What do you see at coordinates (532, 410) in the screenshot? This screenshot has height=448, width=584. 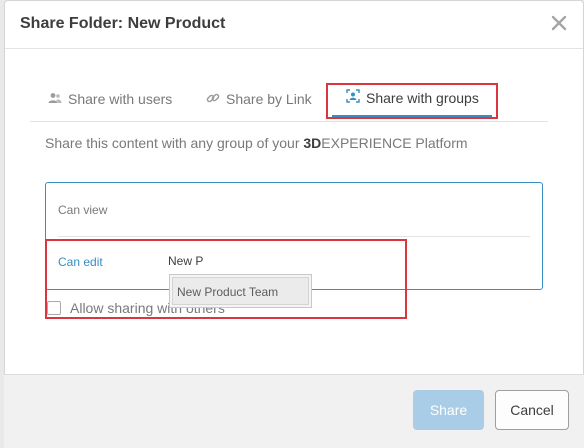 I see `cancel-button: Cancel` at bounding box center [532, 410].